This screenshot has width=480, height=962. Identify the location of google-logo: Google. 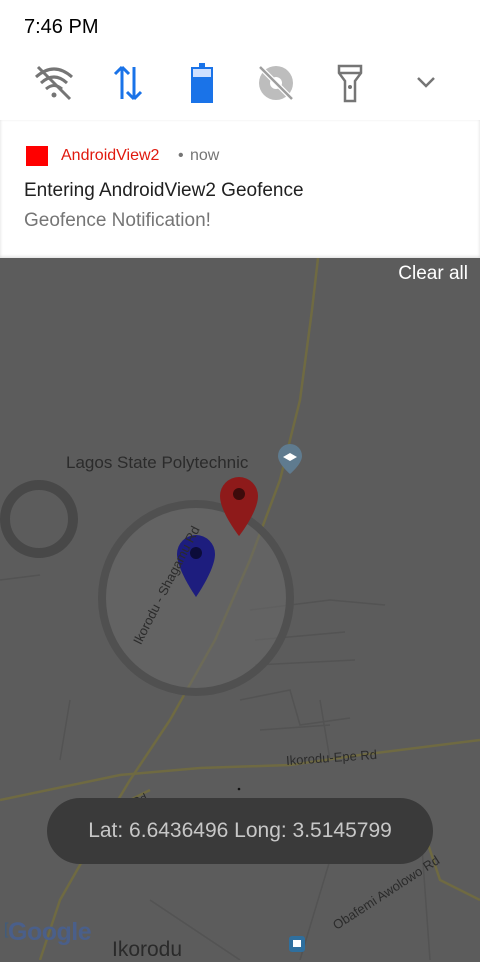
(50, 932).